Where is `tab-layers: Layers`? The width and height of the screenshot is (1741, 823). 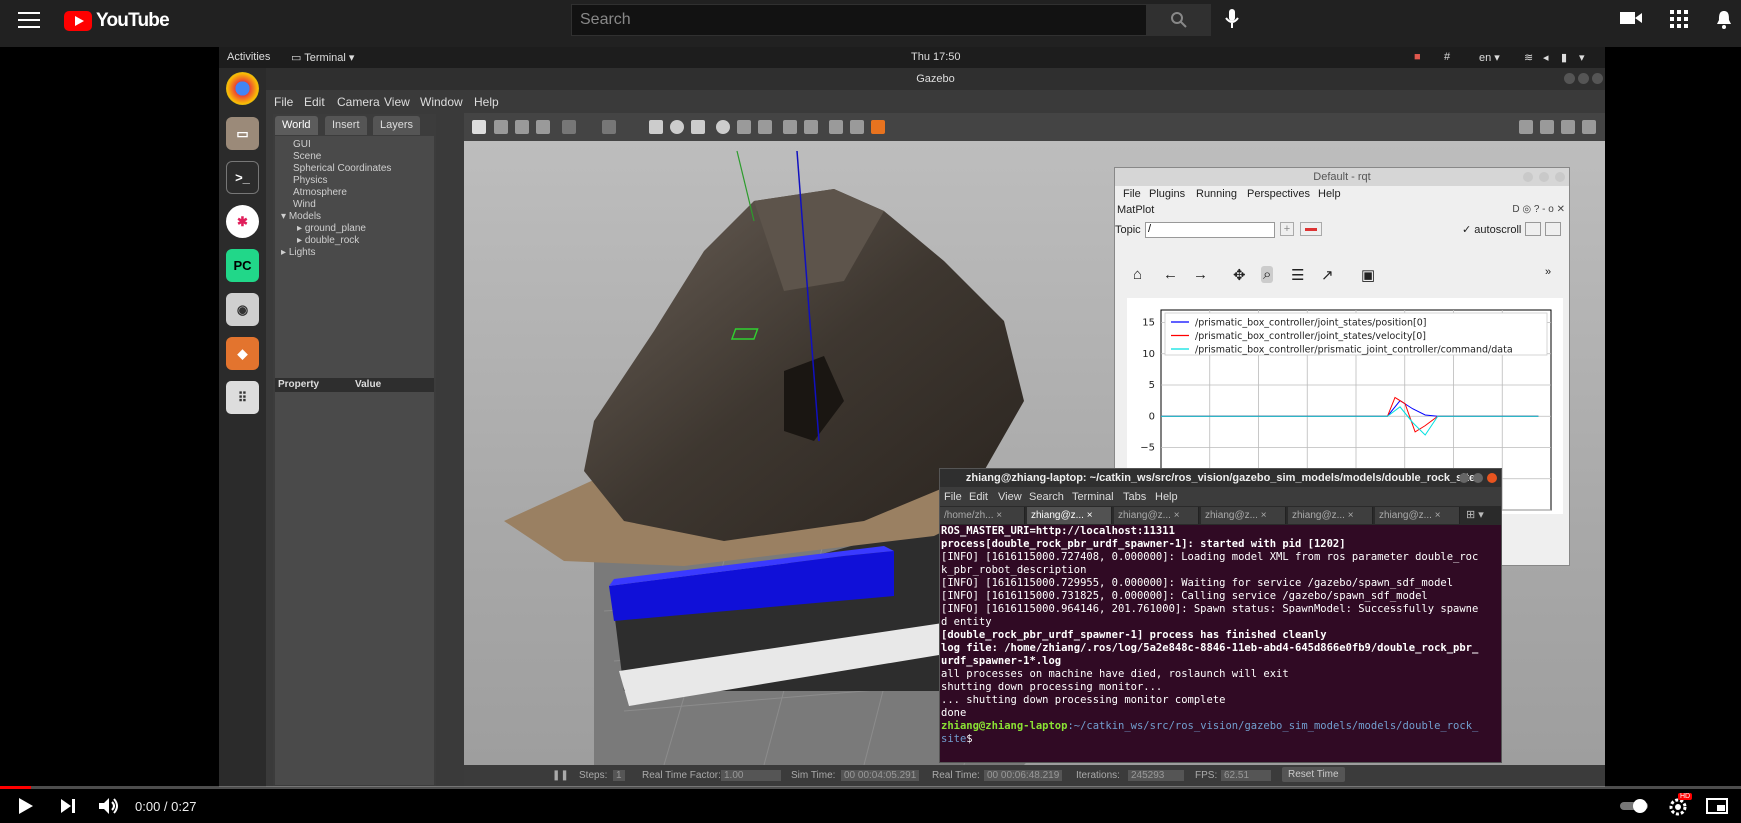
tab-layers: Layers is located at coordinates (397, 125).